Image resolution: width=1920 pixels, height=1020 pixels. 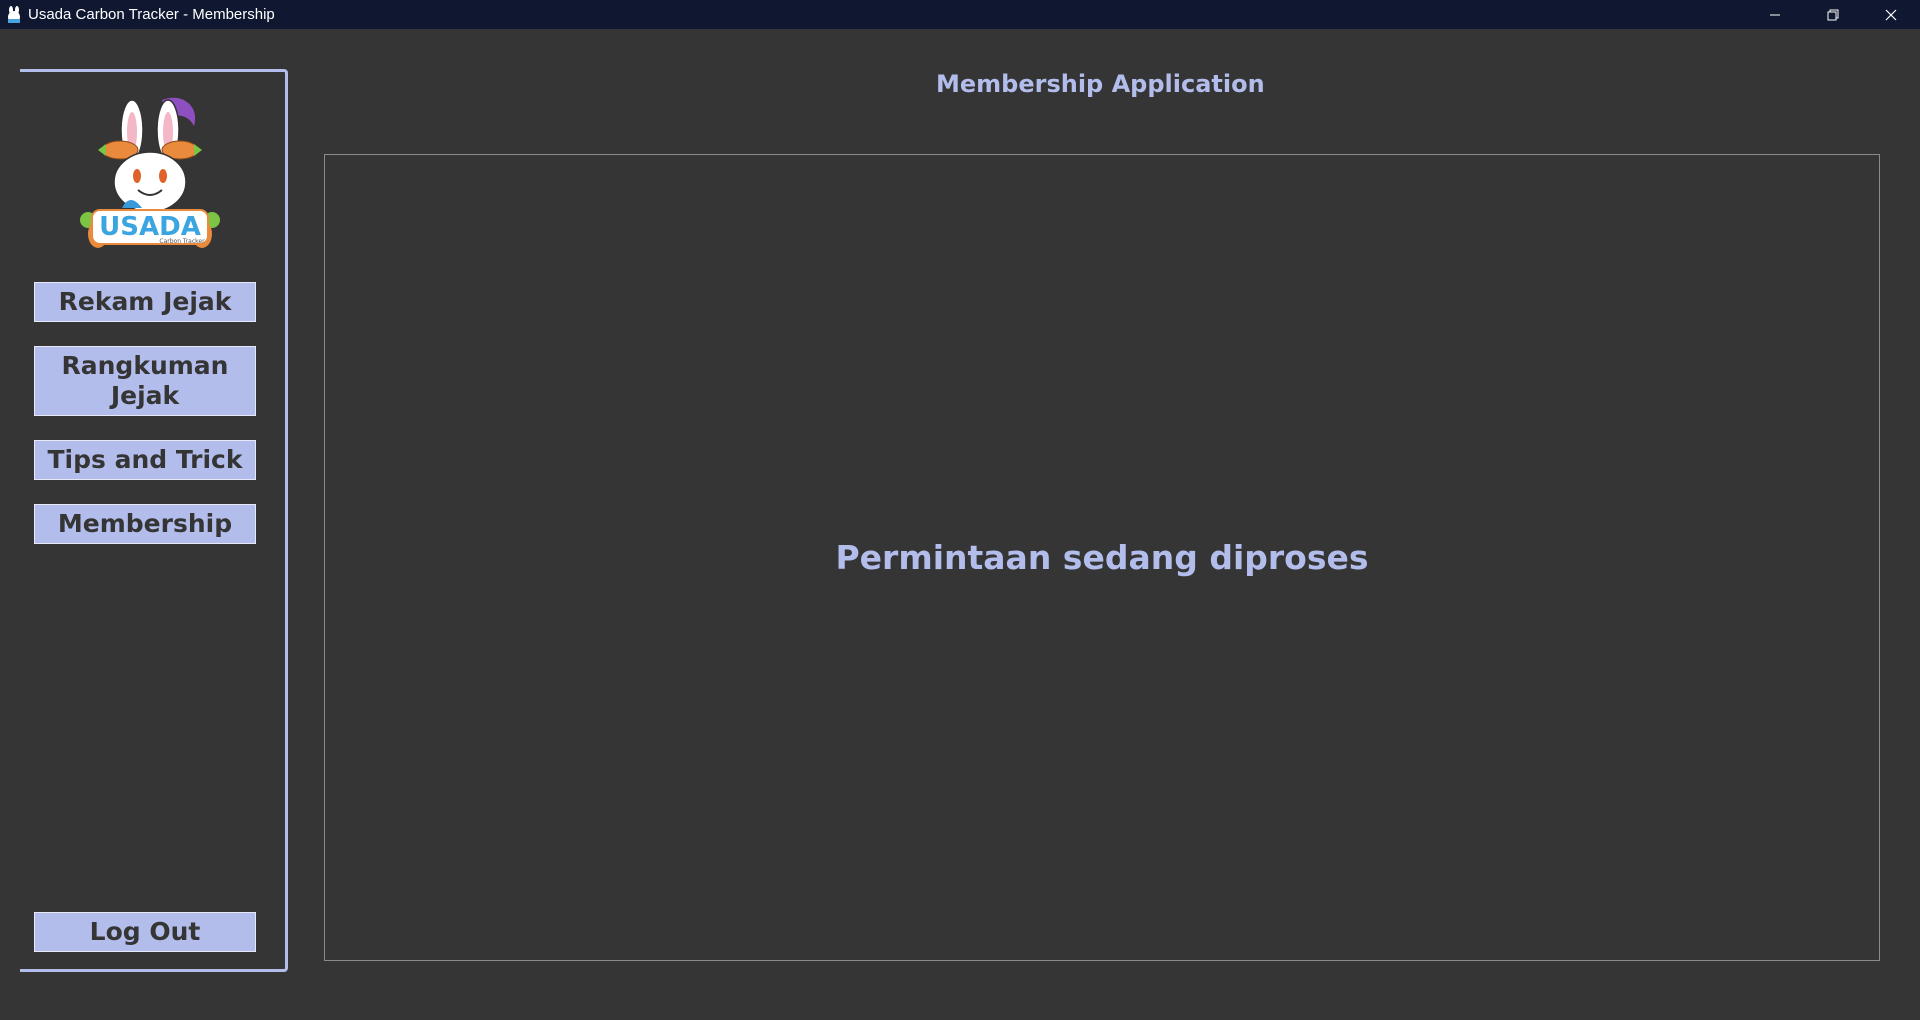 I want to click on close-icon, so click(x=1891, y=14).